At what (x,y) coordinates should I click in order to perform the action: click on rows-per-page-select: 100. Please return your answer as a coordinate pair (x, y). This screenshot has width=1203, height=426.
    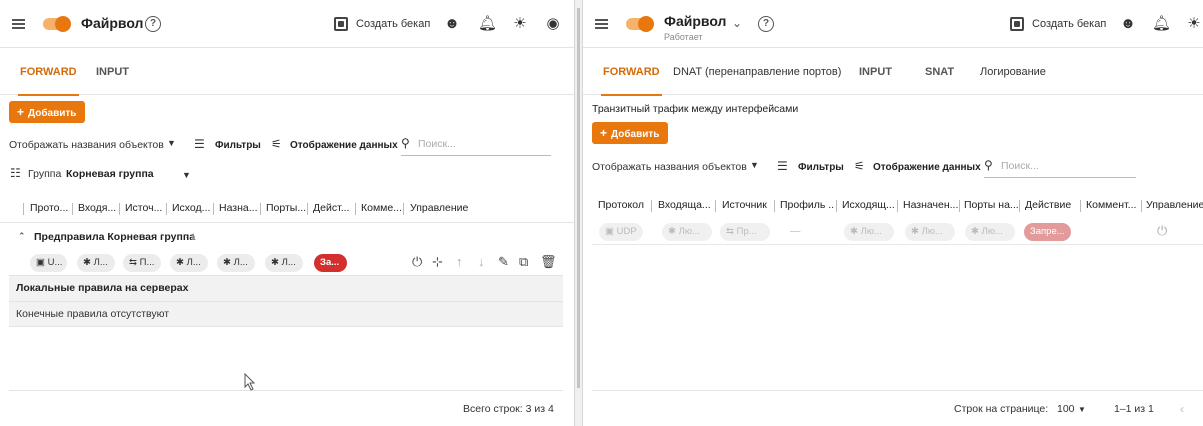
    Looking at the image, I should click on (1066, 409).